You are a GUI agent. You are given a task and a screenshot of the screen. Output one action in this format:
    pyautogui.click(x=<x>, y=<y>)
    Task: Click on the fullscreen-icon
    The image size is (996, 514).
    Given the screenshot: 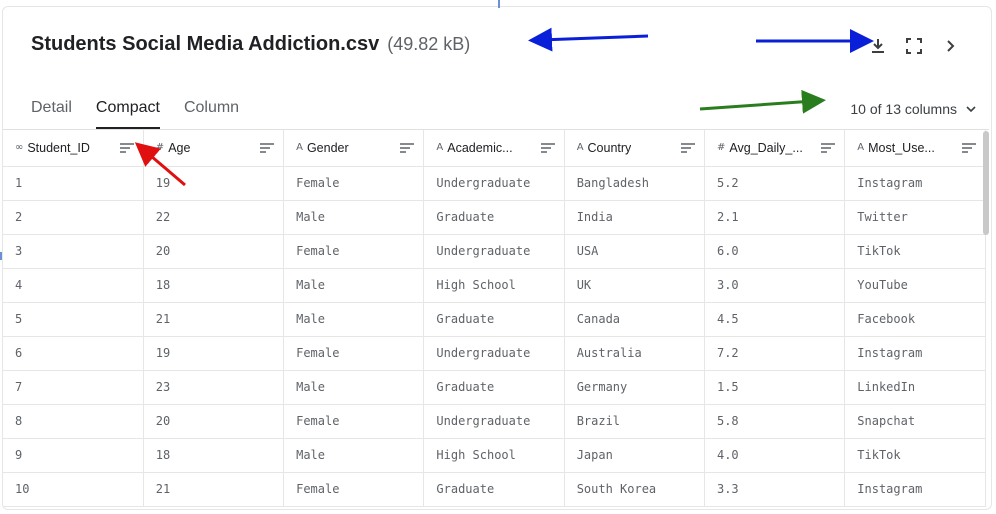 What is the action you would take?
    pyautogui.click(x=914, y=46)
    